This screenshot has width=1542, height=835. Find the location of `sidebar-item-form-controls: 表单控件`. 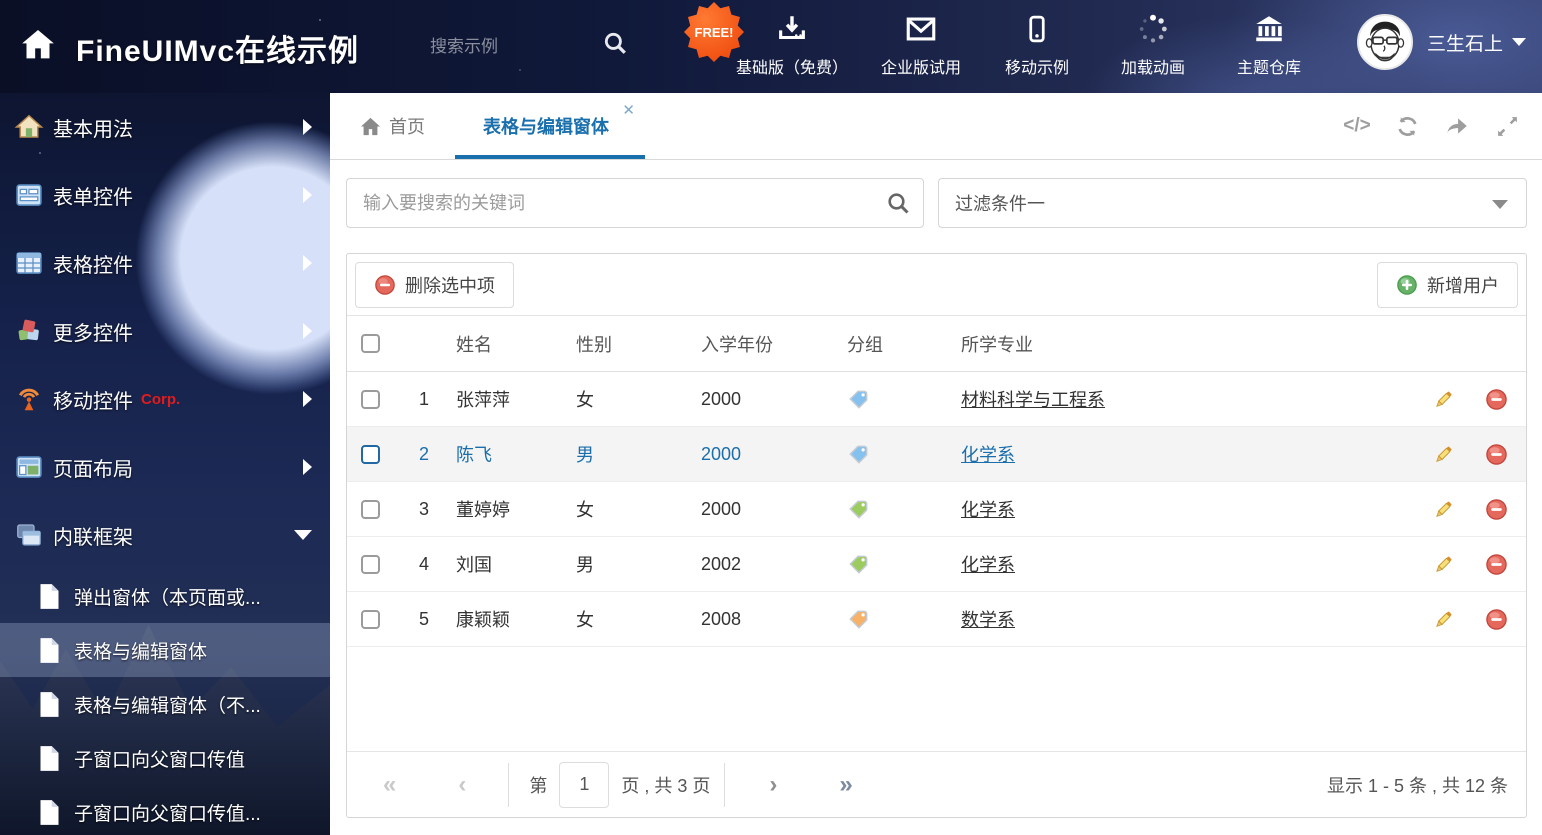

sidebar-item-form-controls: 表单控件 is located at coordinates (165, 195).